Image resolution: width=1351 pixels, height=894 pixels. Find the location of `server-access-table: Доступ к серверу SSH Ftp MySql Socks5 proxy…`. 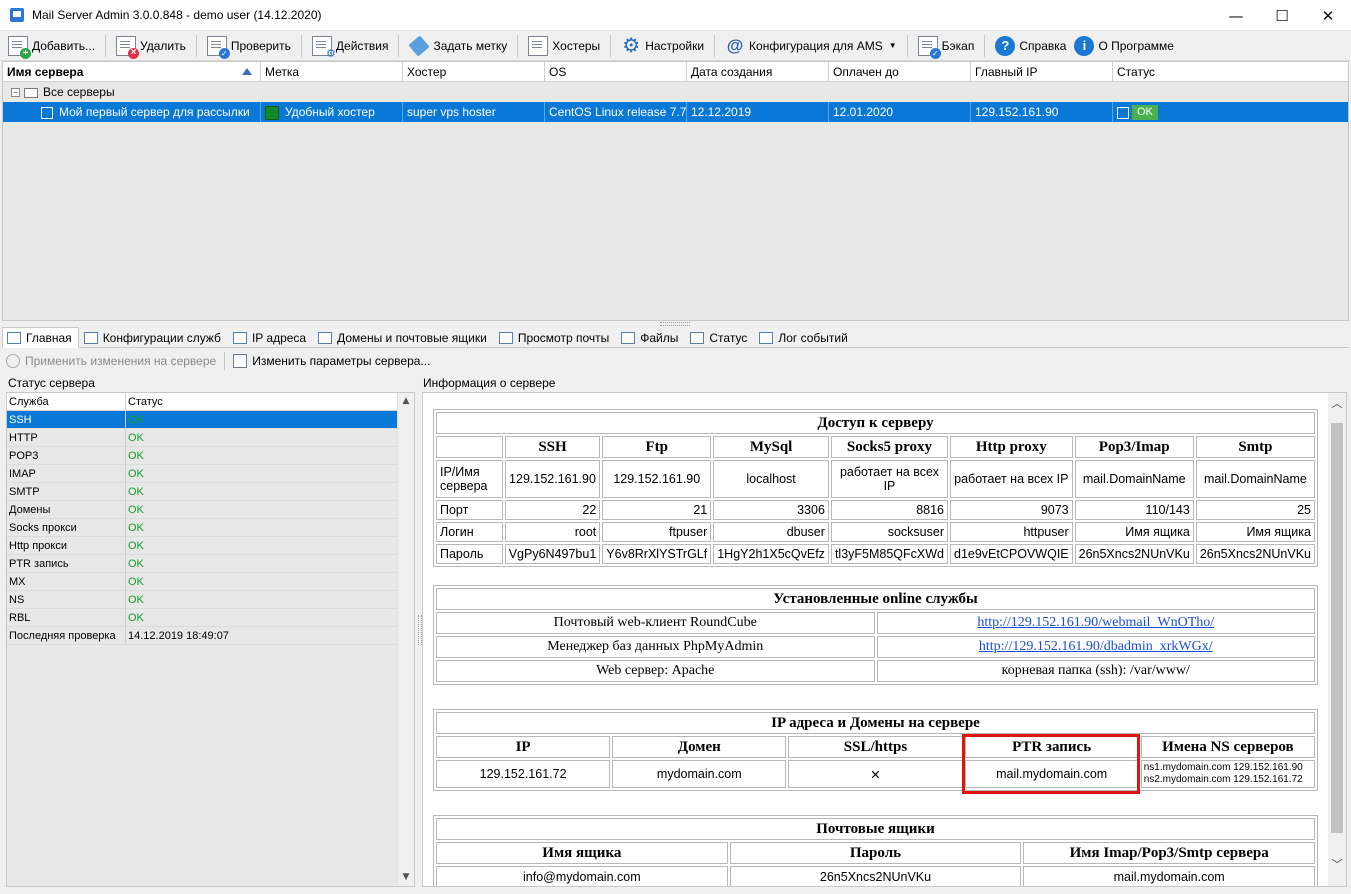

server-access-table: Доступ к серверу SSH Ftp MySql Socks5 proxy… is located at coordinates (875, 488).